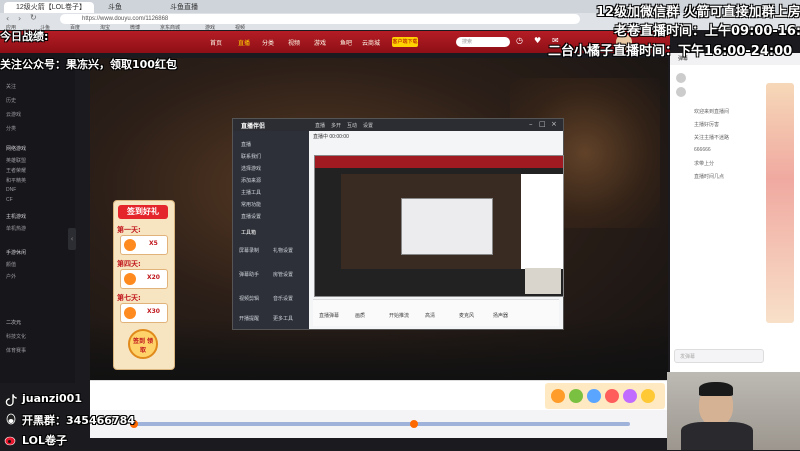  I want to click on nav-games: 游戏, so click(320, 42).